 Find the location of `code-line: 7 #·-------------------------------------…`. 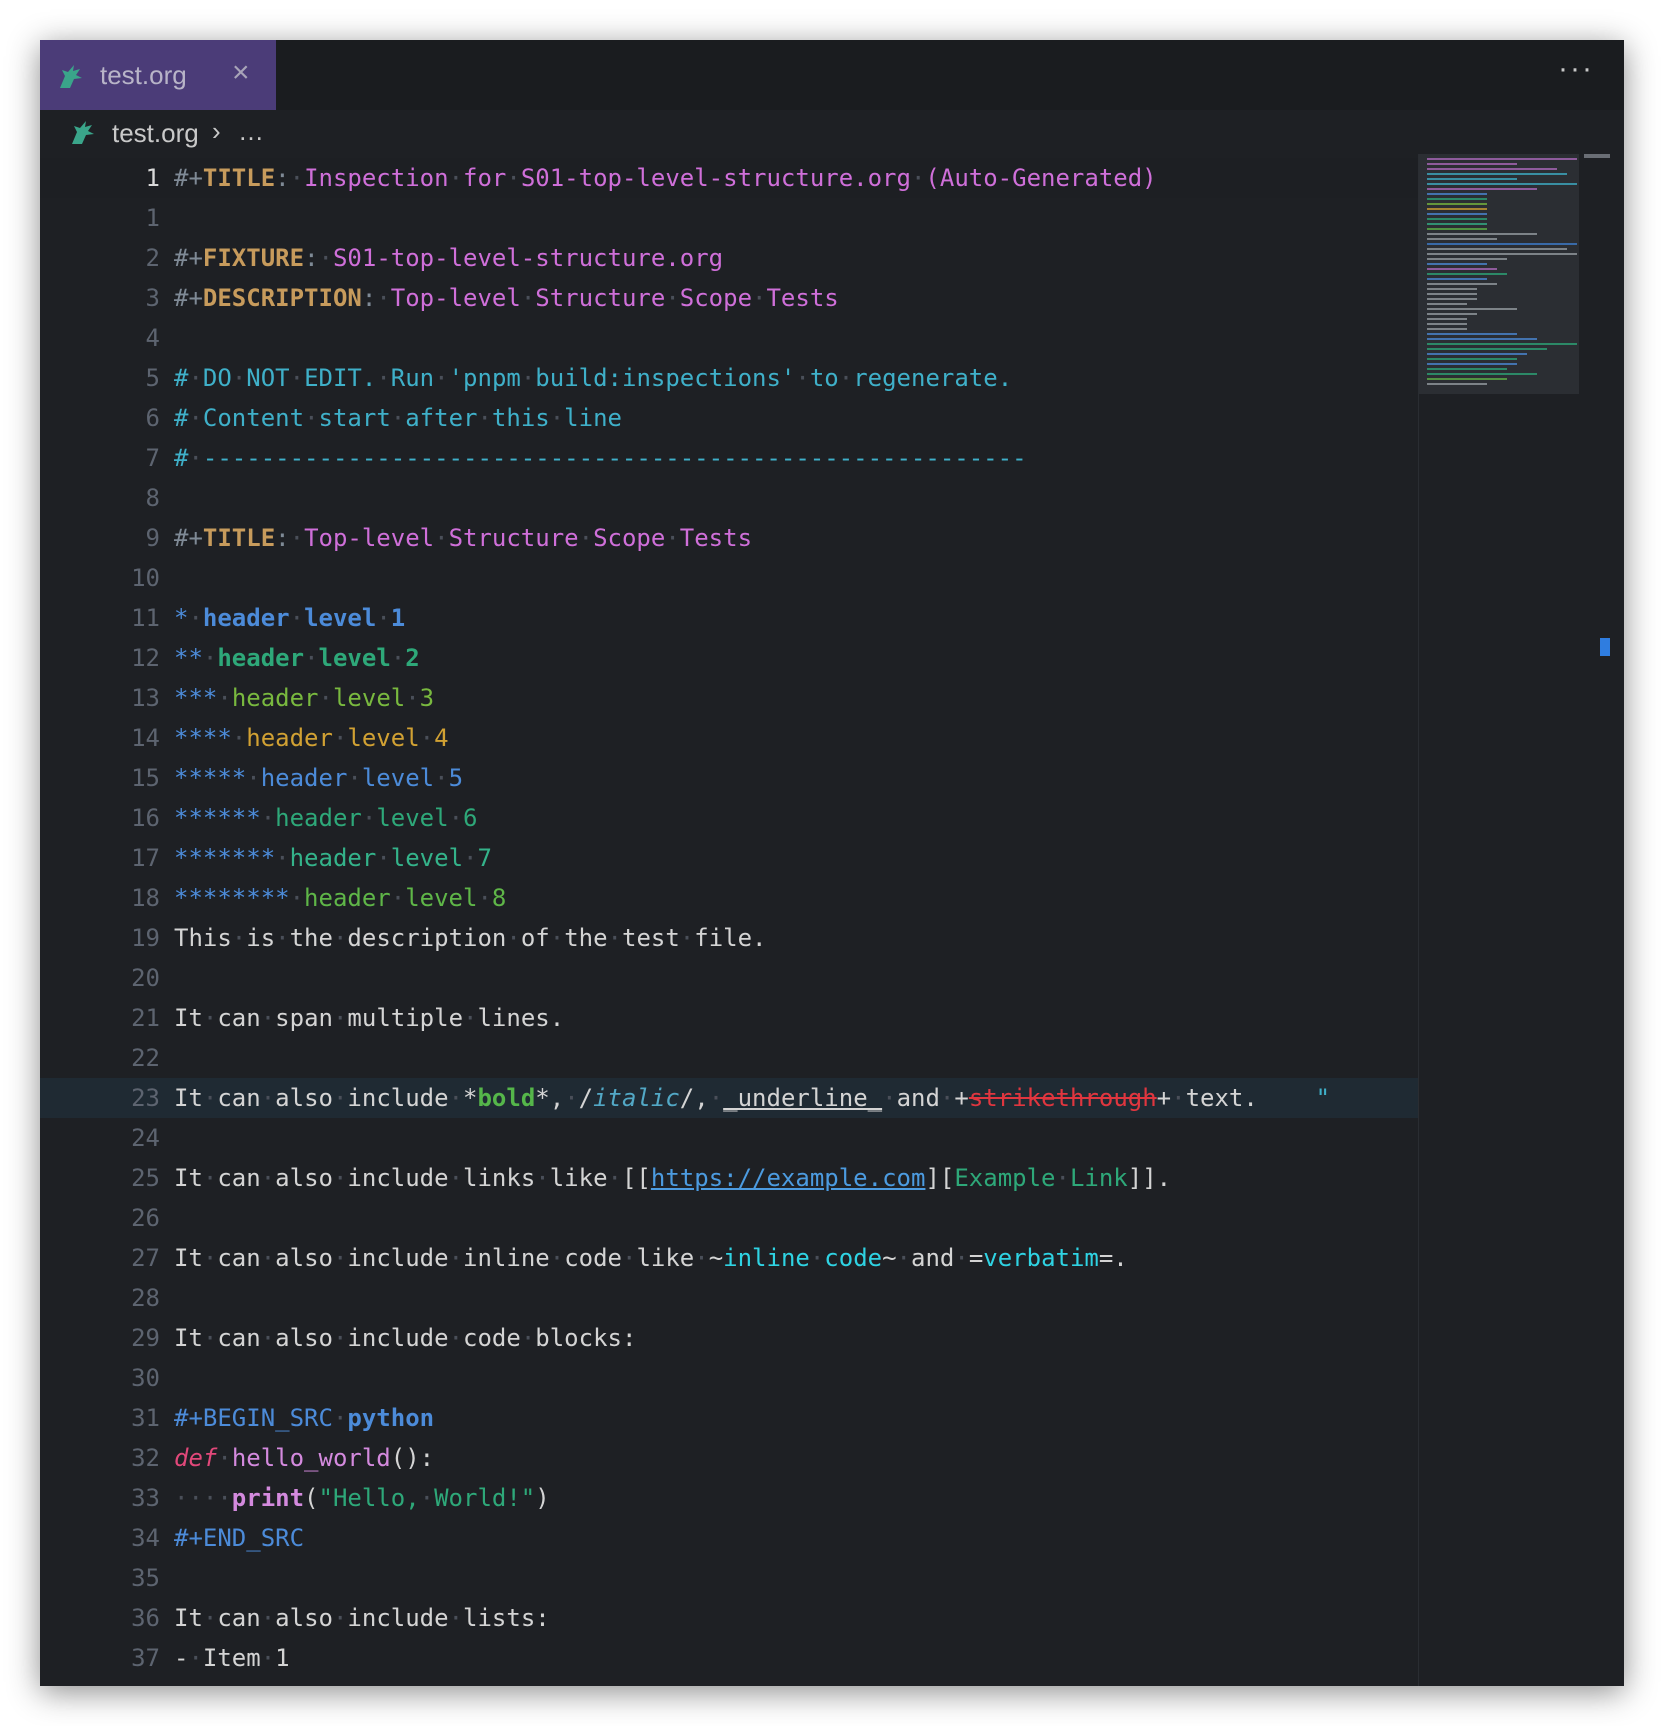

code-line: 7 #·-------------------------------------… is located at coordinates (729, 458).